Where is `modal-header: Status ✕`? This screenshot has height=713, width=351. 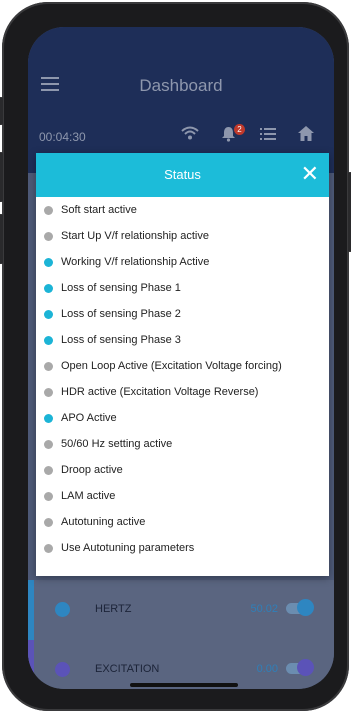
modal-header: Status ✕ is located at coordinates (182, 175).